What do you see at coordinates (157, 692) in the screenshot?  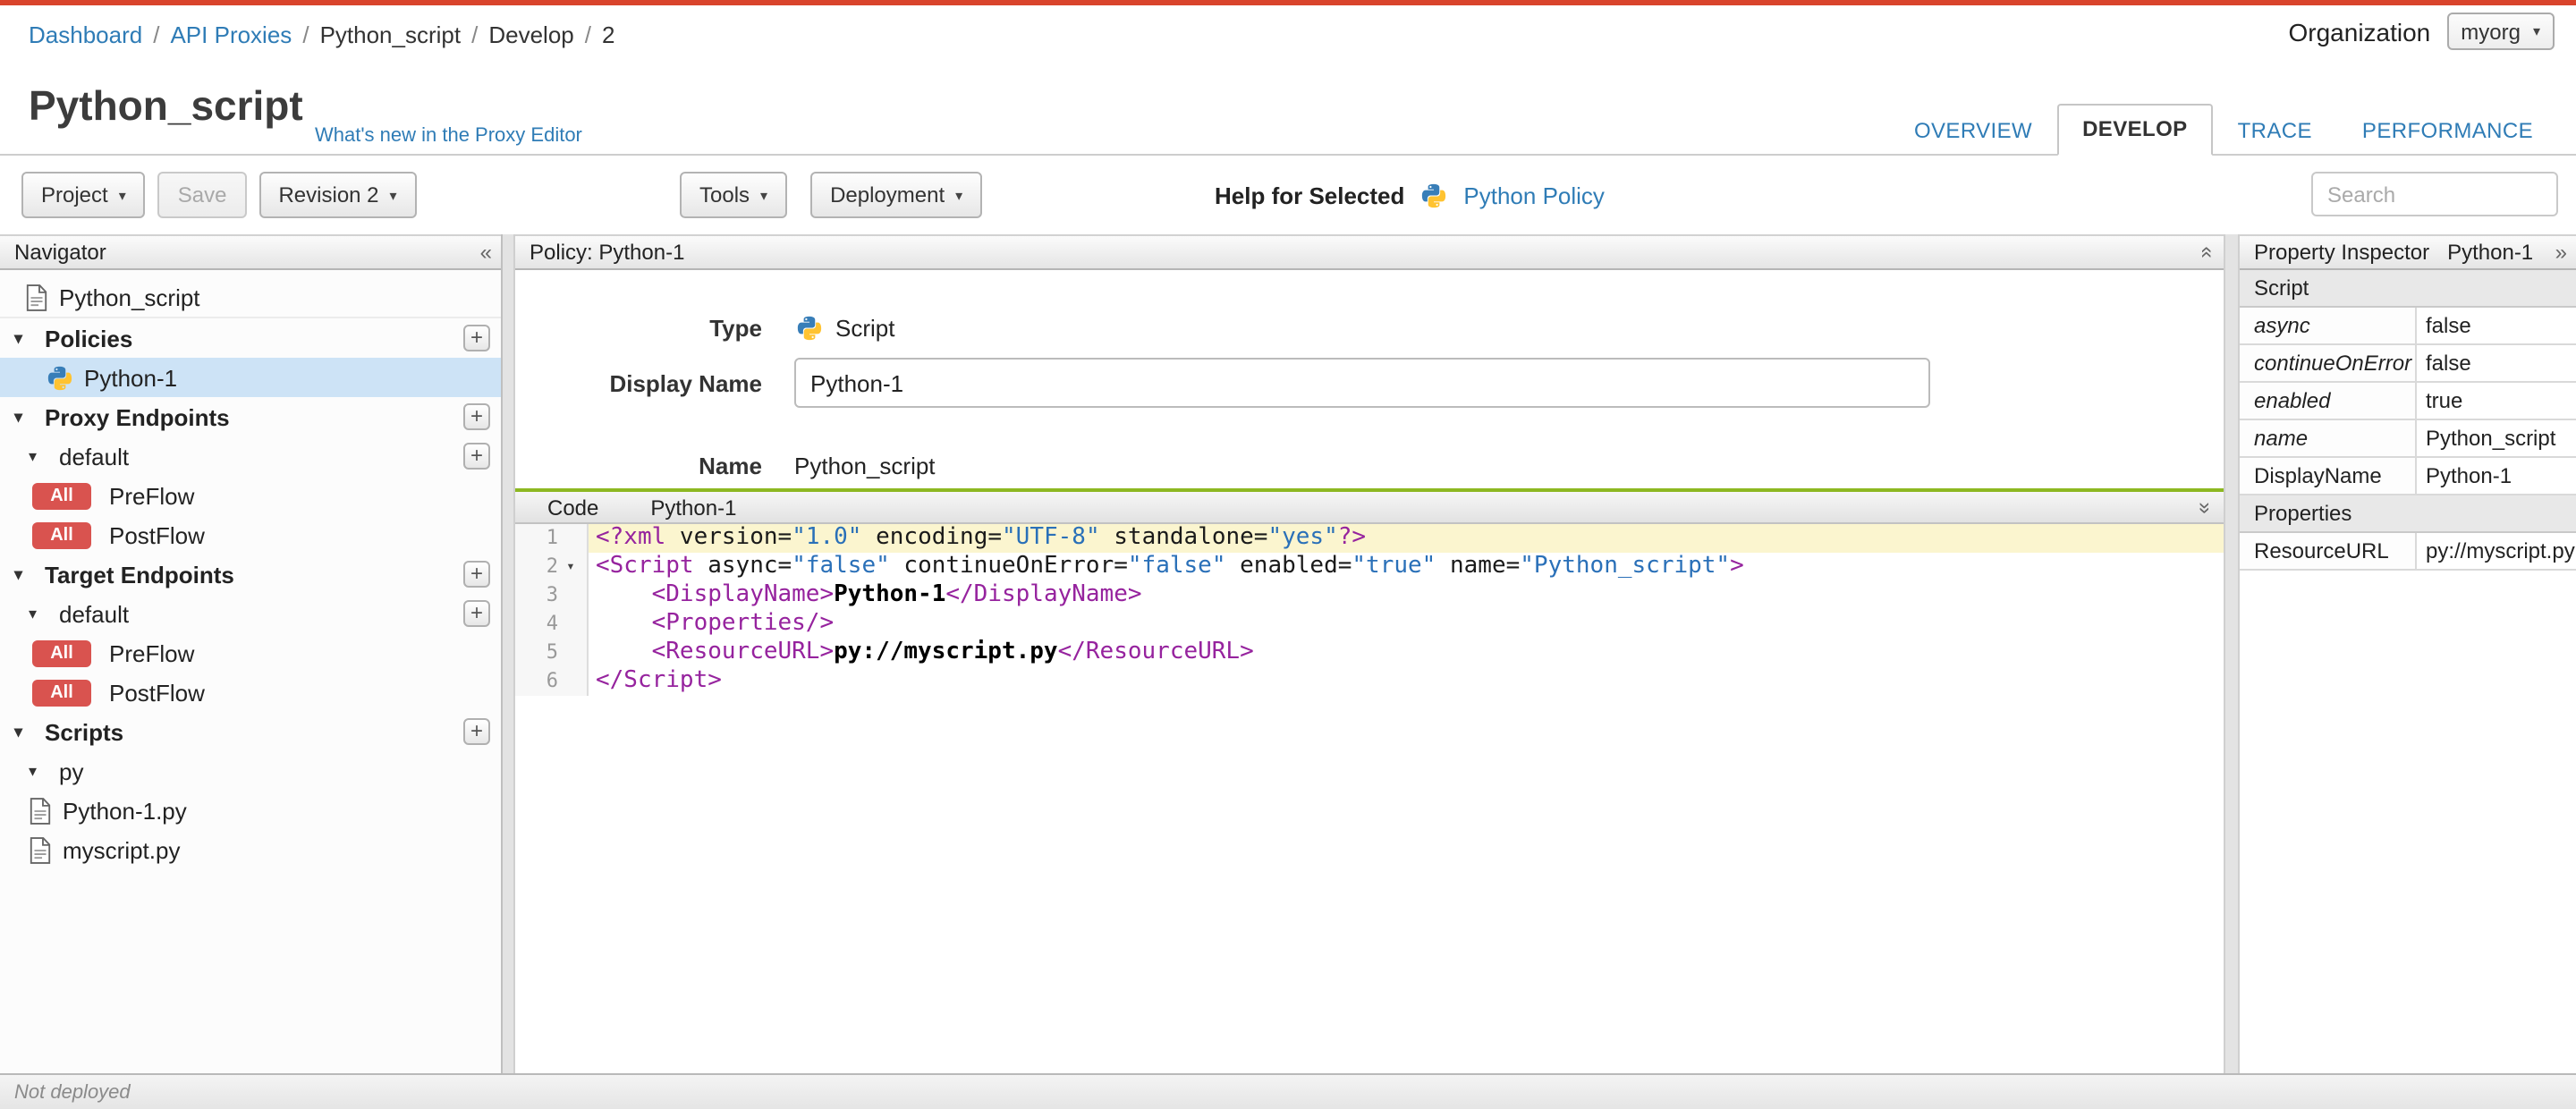 I see `nav-item-label: PostFlow` at bounding box center [157, 692].